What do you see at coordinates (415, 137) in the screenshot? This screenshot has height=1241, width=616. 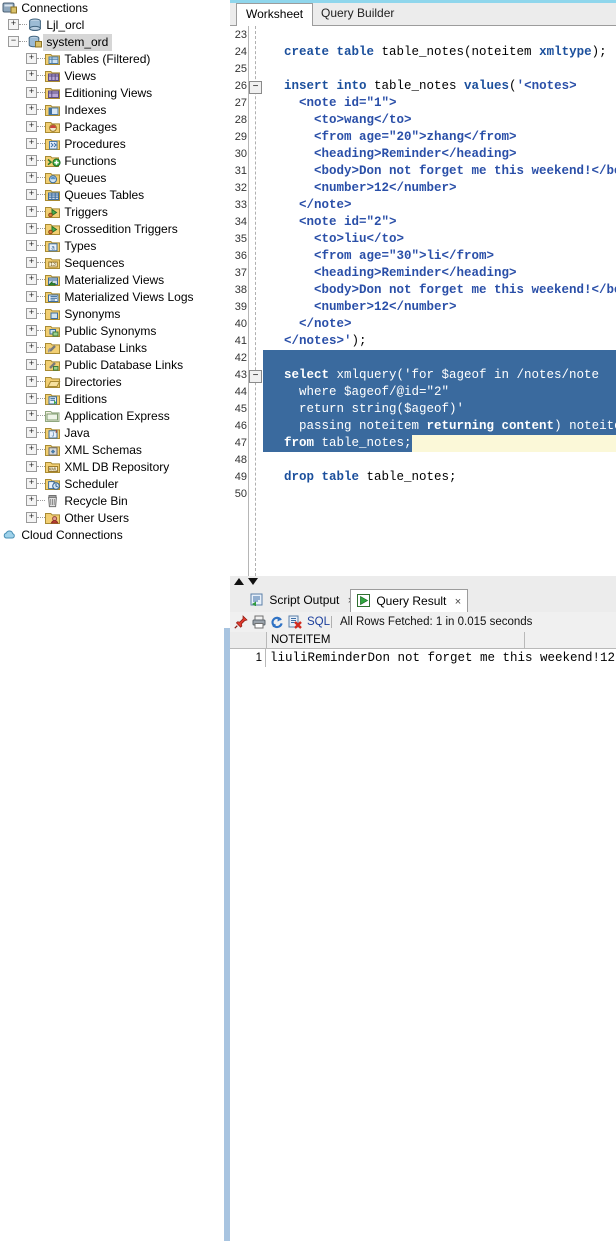 I see `code-line-29: <from age="20">zhang</from>` at bounding box center [415, 137].